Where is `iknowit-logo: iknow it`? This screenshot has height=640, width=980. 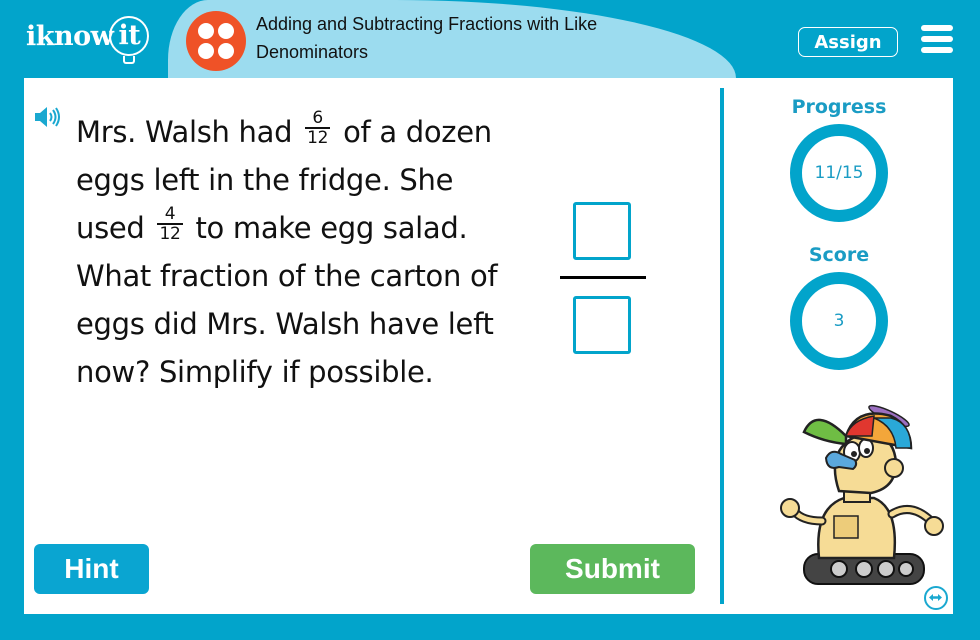
iknowit-logo: iknow it is located at coordinates (88, 39).